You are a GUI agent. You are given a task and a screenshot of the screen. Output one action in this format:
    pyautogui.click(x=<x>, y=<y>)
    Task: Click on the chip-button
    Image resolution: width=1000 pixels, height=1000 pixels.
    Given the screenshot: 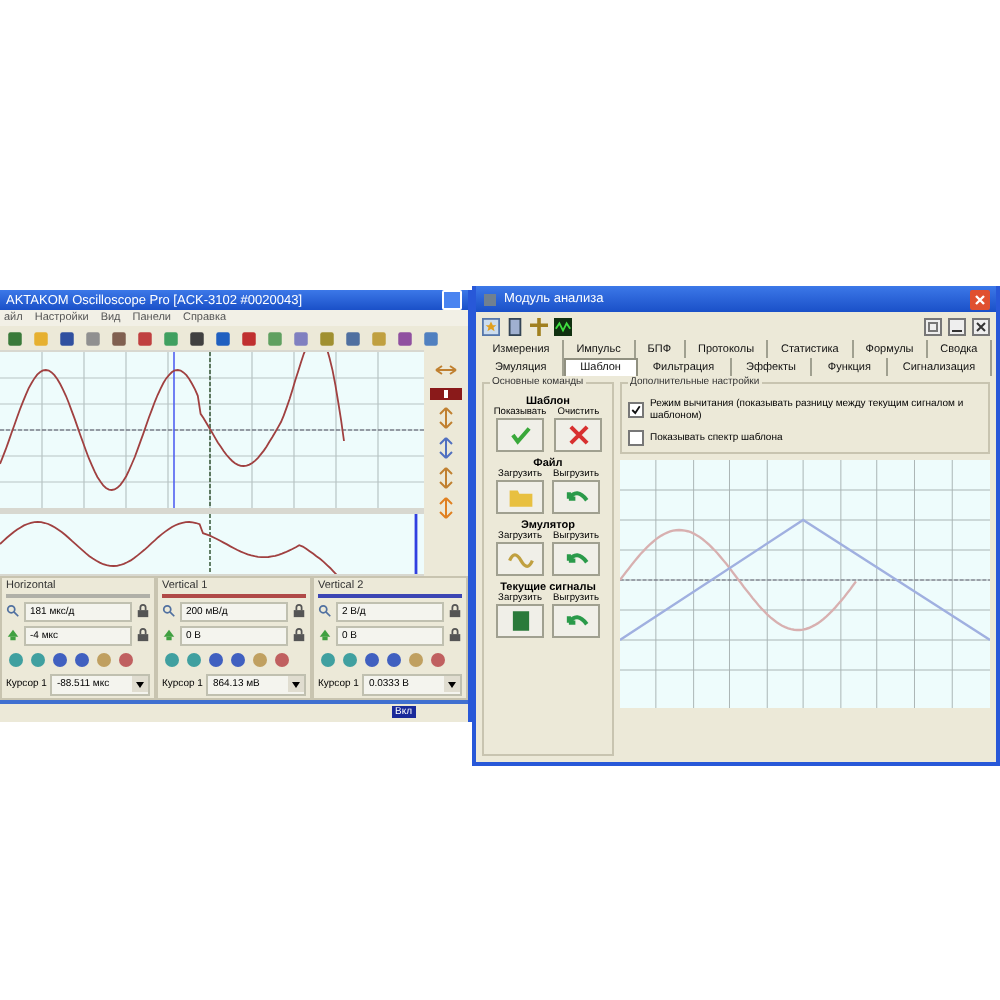 What is the action you would take?
    pyautogui.click(x=520, y=621)
    